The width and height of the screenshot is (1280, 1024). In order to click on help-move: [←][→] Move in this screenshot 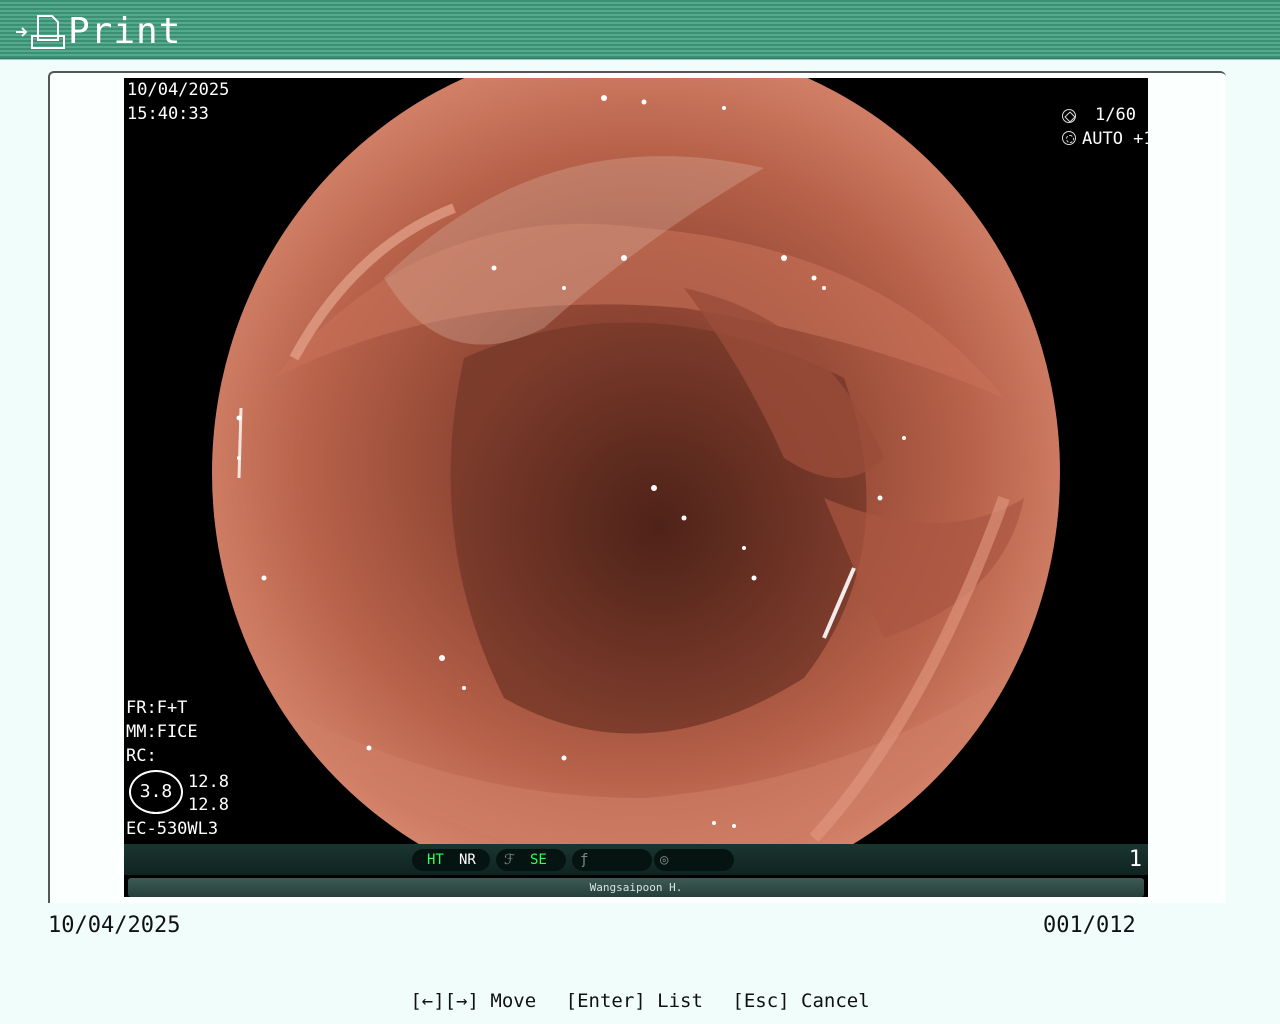, I will do `click(473, 1001)`.